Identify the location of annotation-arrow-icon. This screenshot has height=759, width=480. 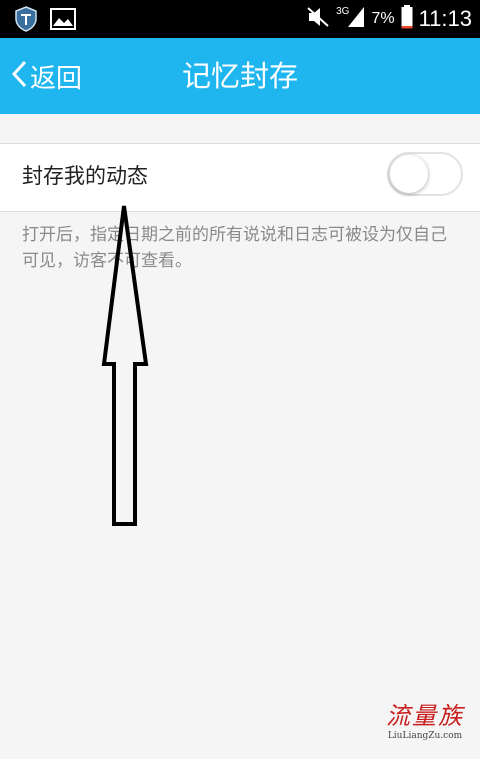
(125, 365).